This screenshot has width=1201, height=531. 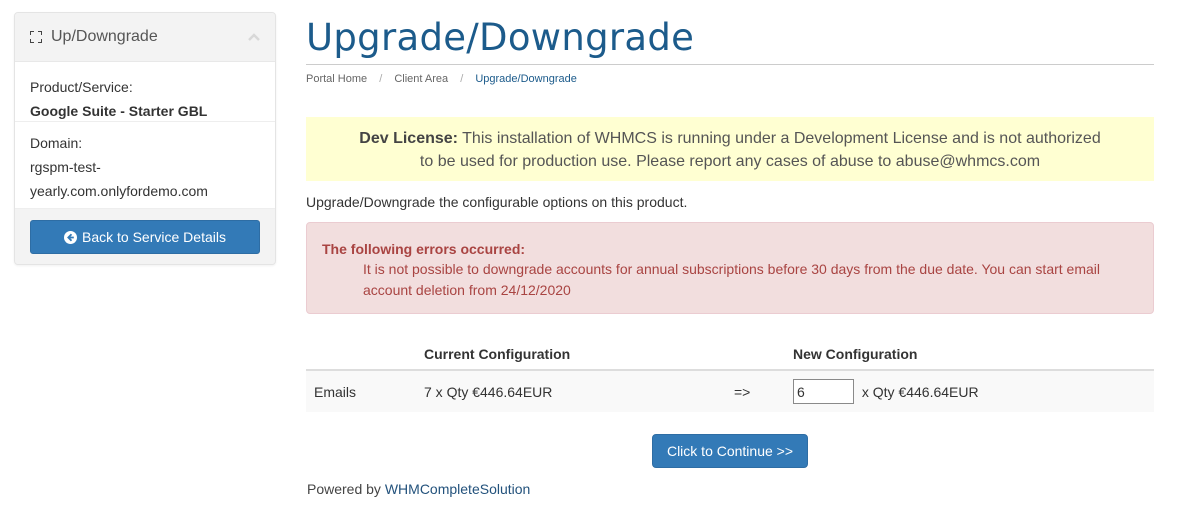 I want to click on powered-by-link: WHMCompleteSolution, so click(x=458, y=489).